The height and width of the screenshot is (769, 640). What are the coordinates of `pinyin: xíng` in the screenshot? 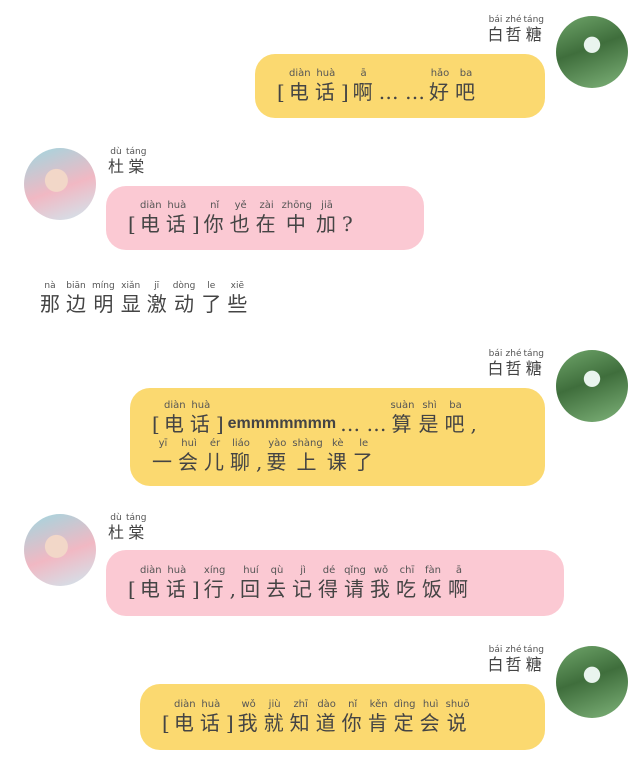 It's located at (214, 570).